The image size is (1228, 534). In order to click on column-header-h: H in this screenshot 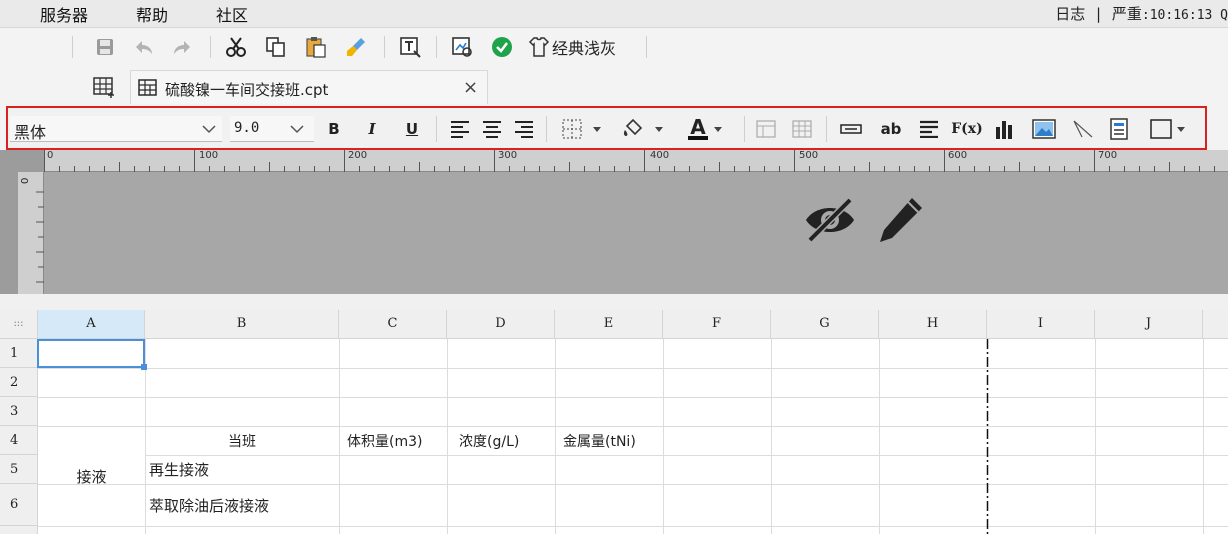, I will do `click(933, 324)`.